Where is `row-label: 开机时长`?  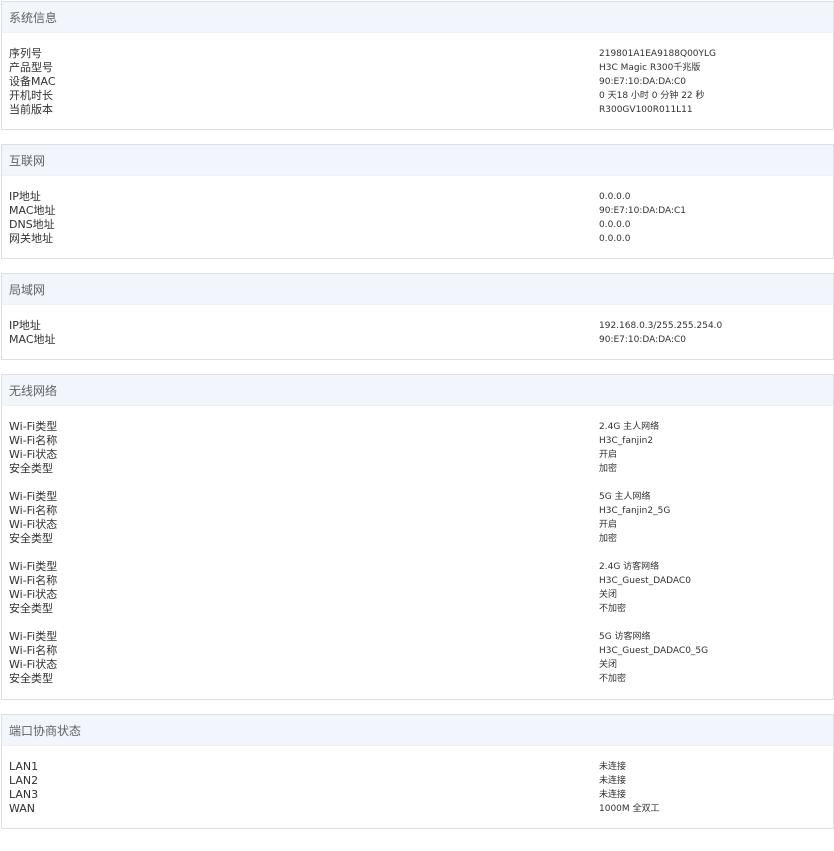
row-label: 开机时长 is located at coordinates (31, 95).